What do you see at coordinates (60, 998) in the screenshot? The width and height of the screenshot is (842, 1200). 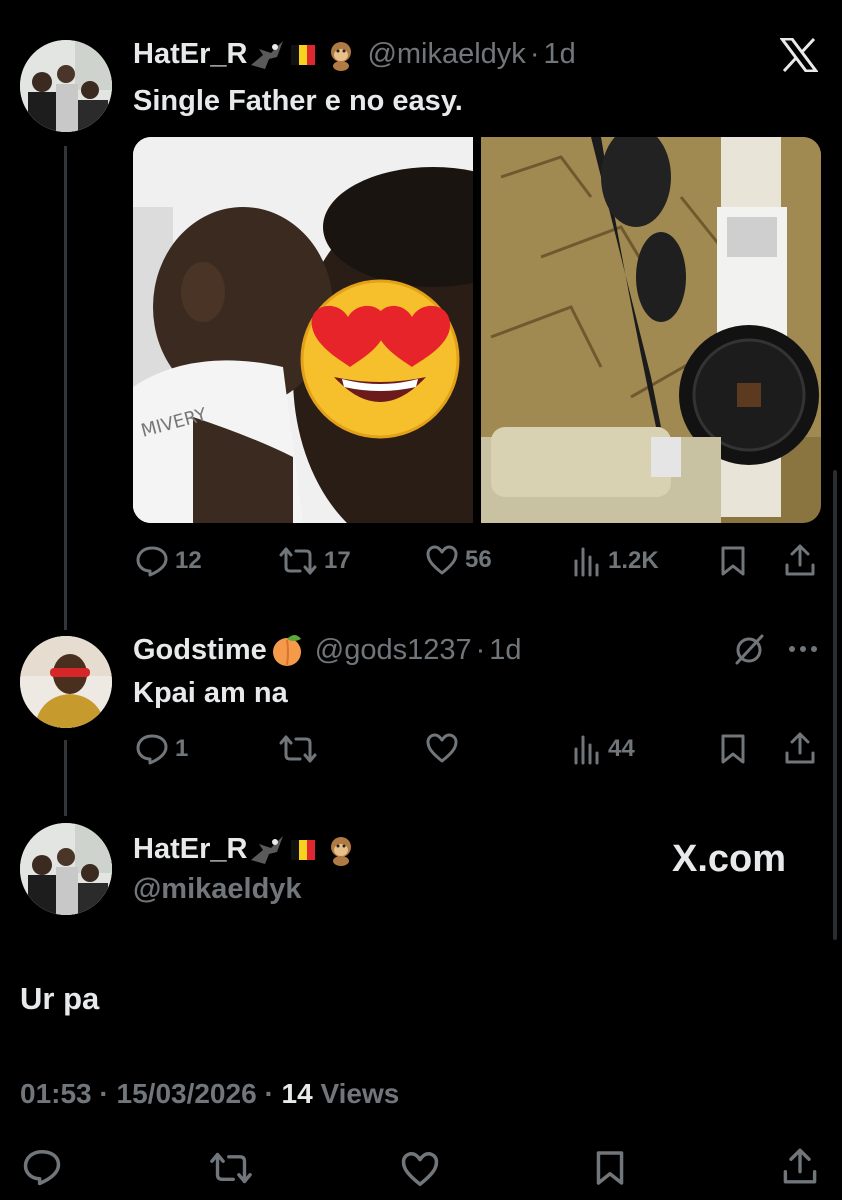 I see `tweet-text: Ur pa` at bounding box center [60, 998].